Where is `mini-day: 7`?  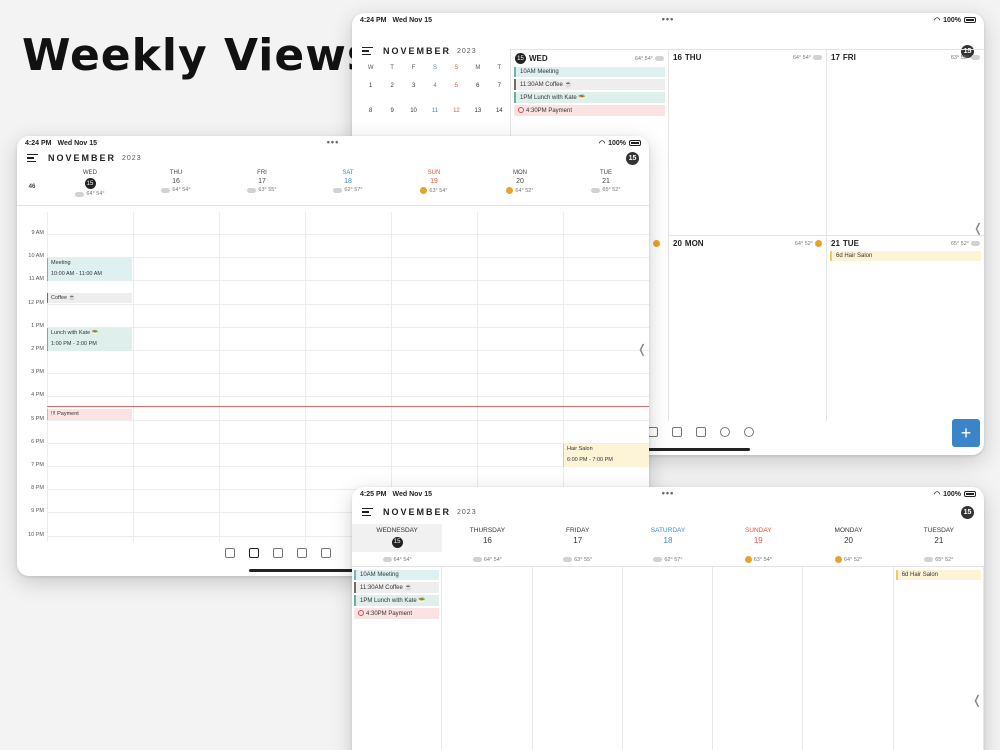 mini-day: 7 is located at coordinates (499, 86).